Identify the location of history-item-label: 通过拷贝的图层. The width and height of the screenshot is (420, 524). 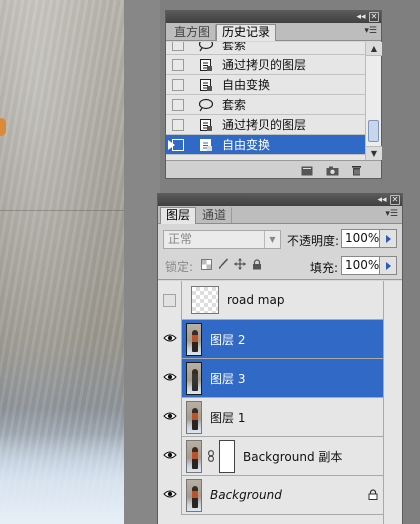
(264, 65).